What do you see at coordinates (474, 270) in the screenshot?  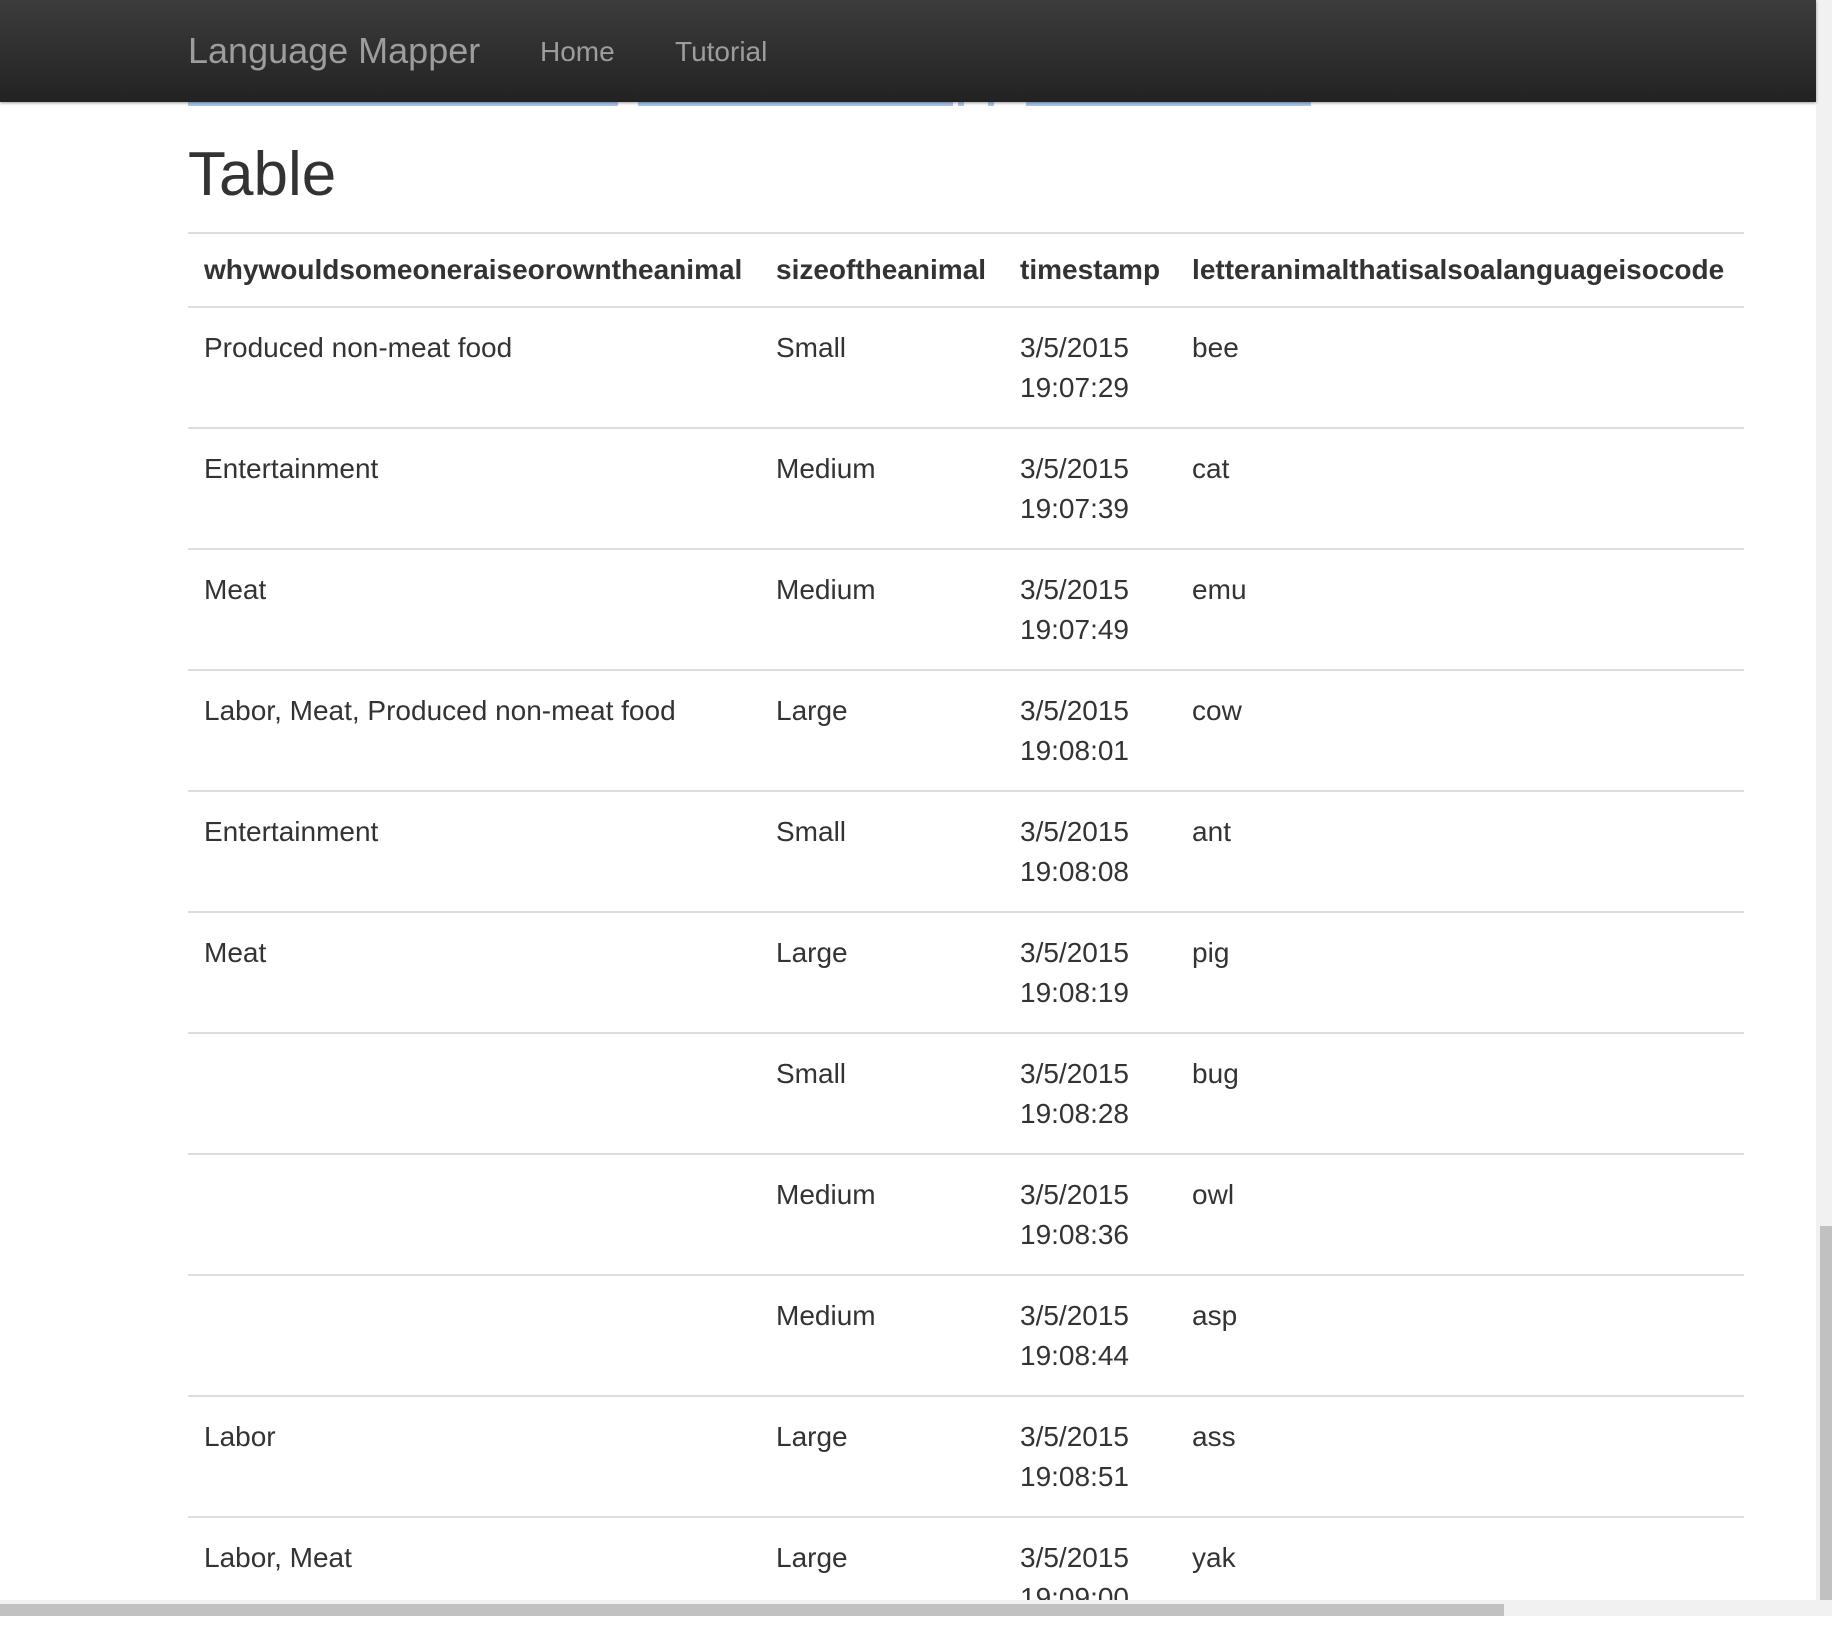 I see `column-header-reason: whywouldsomeoneraiseorowntheanimal` at bounding box center [474, 270].